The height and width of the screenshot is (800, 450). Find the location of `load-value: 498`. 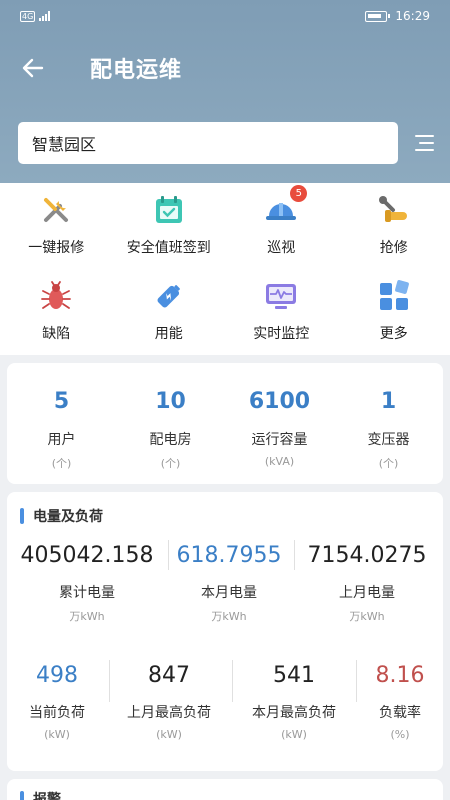

load-value: 498 is located at coordinates (57, 675).